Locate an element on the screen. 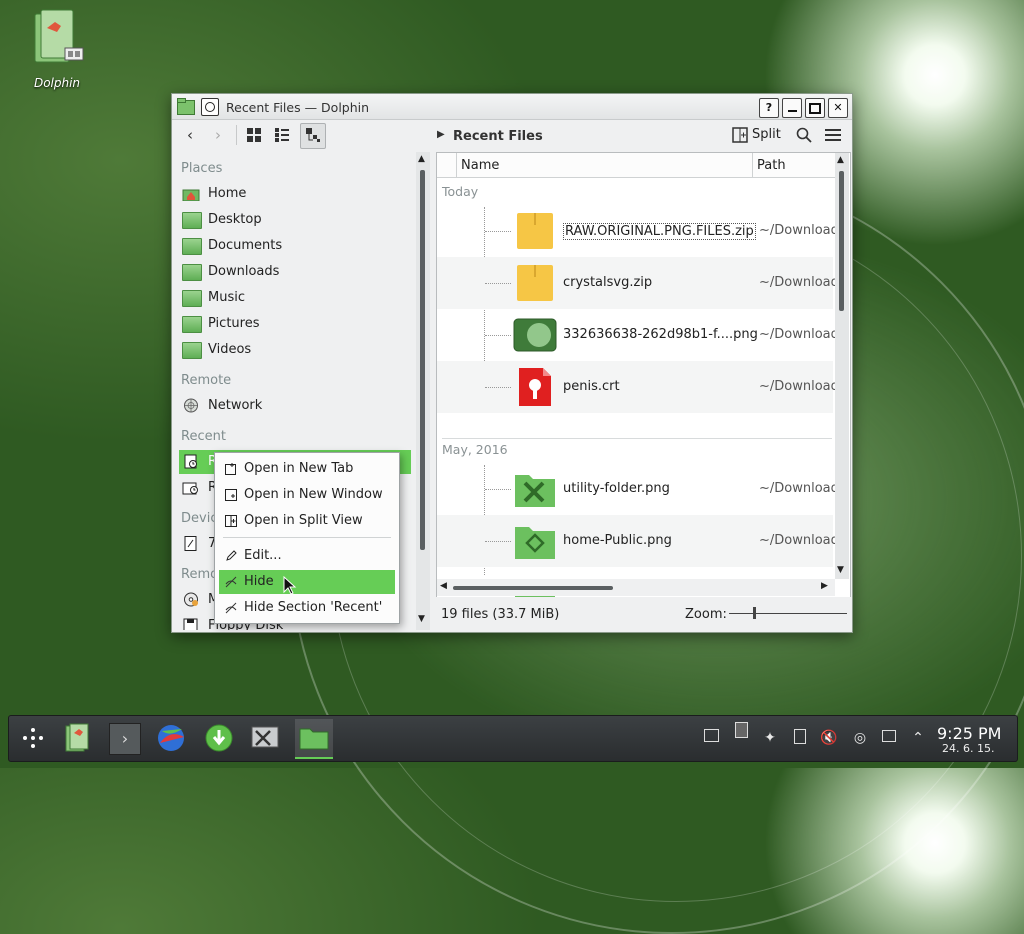  network-icon: ◎ is located at coordinates (860, 738).